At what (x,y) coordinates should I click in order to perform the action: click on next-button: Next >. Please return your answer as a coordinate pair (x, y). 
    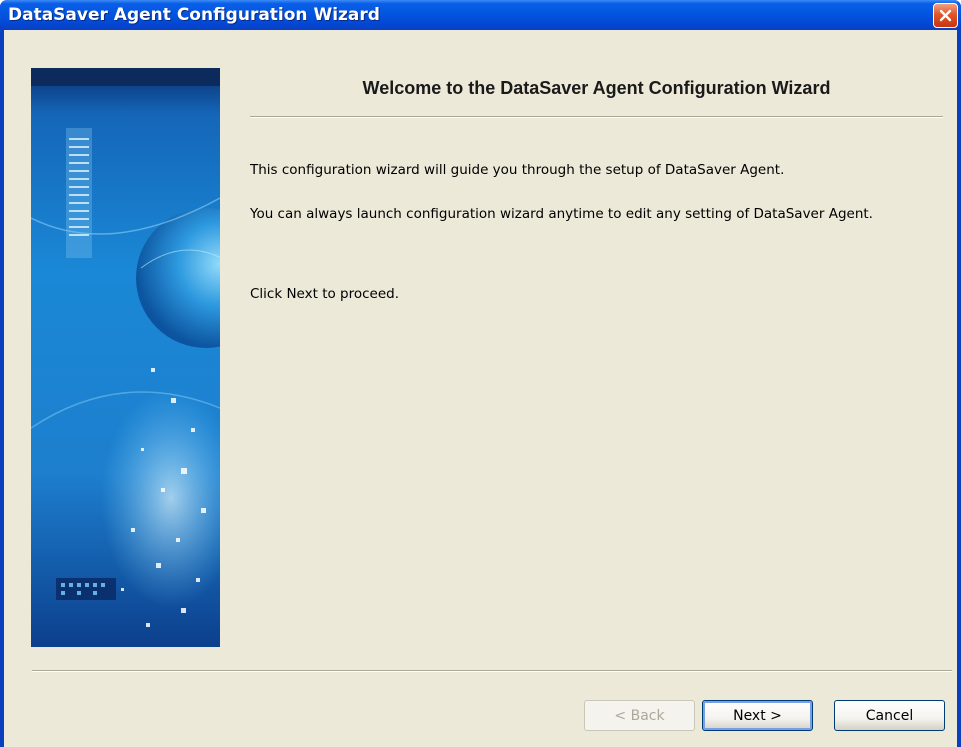
    Looking at the image, I should click on (757, 715).